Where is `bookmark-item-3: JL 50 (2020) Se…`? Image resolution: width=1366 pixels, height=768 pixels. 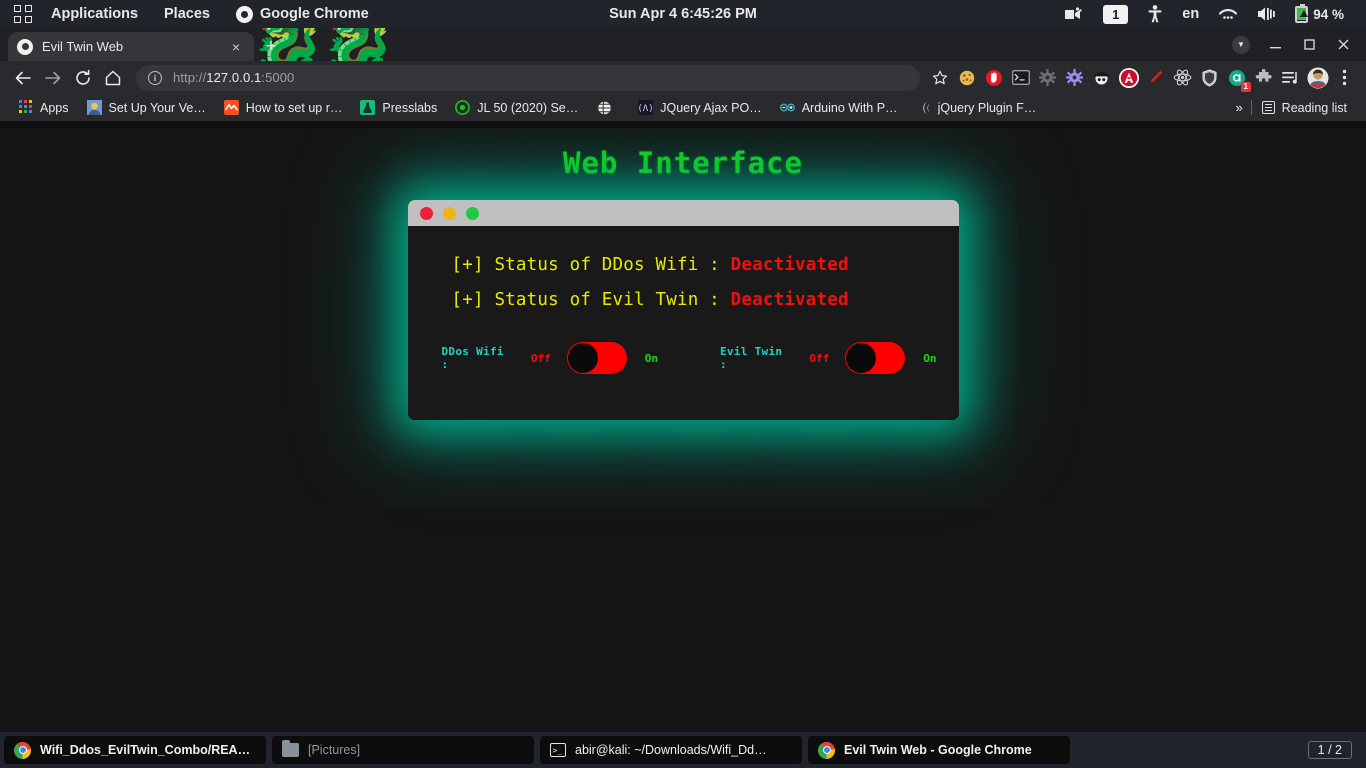
bookmark-item-3: JL 50 (2020) Se… is located at coordinates (516, 108).